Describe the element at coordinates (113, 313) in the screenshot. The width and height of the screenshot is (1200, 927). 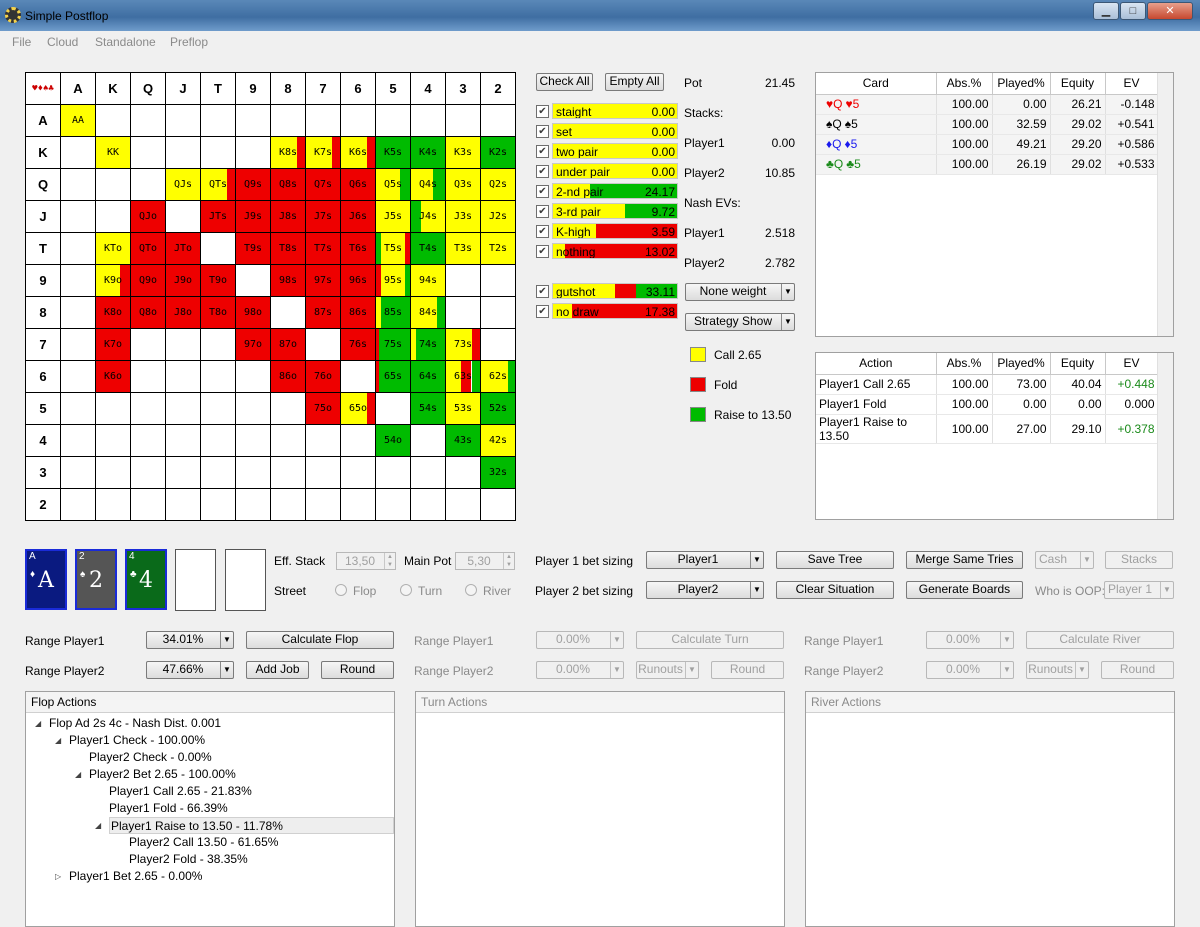
I see `hand-cell: K8o` at that location.